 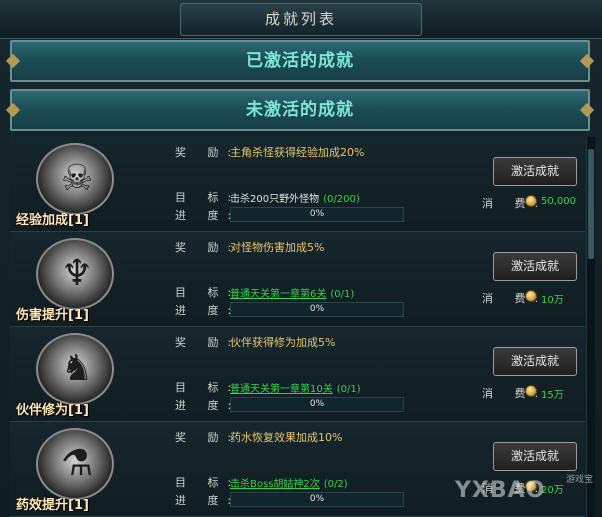 I want to click on title-plate: 成就列表, so click(x=301, y=19).